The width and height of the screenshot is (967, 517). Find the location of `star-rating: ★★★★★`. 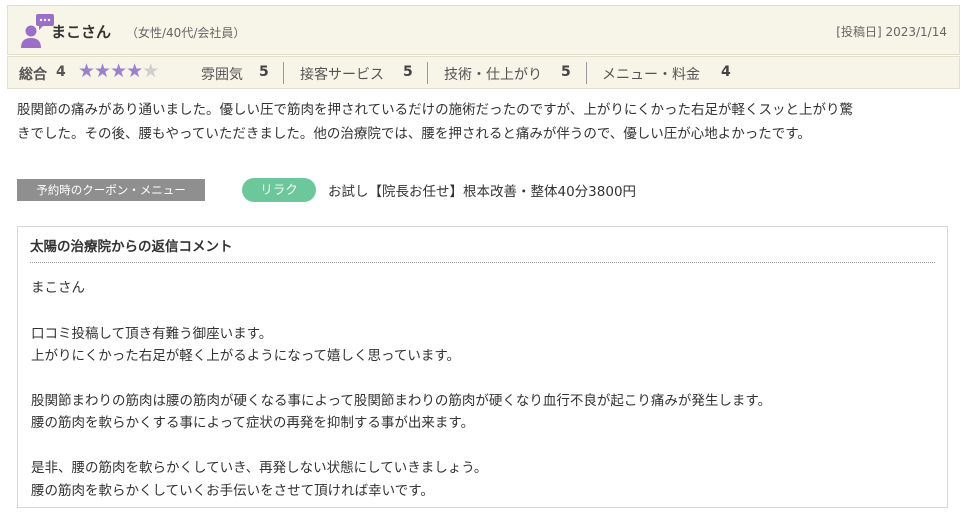

star-rating: ★★★★★ is located at coordinates (118, 71).